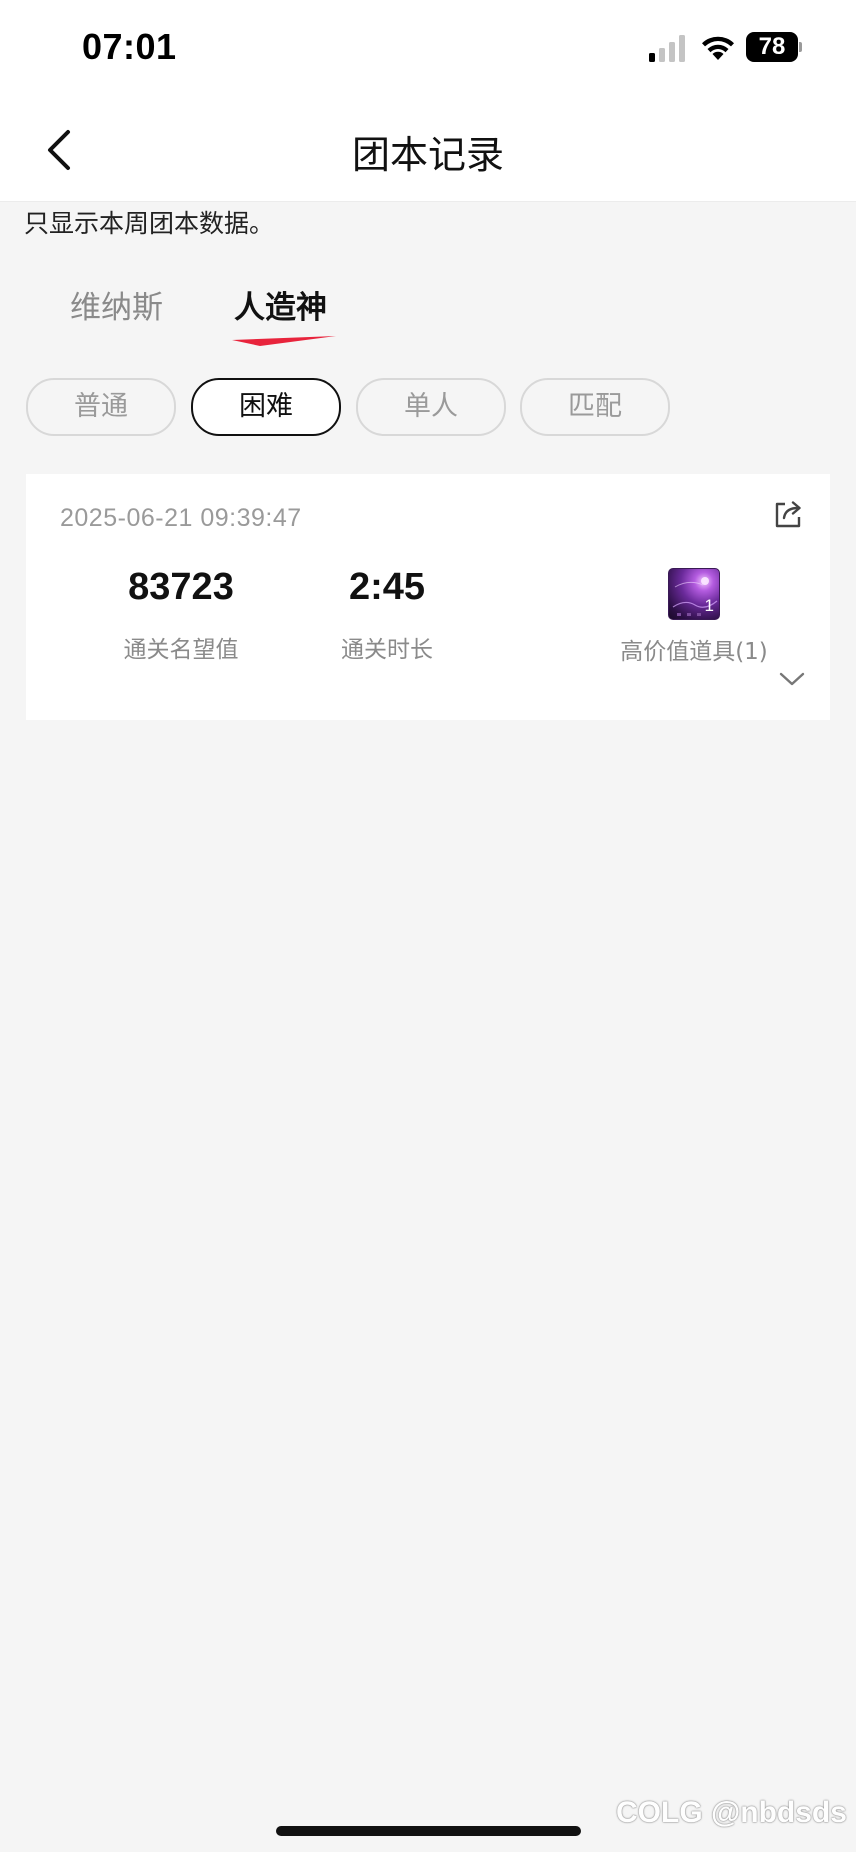 This screenshot has width=856, height=1852. I want to click on tab-venus: 维纳斯, so click(116, 304).